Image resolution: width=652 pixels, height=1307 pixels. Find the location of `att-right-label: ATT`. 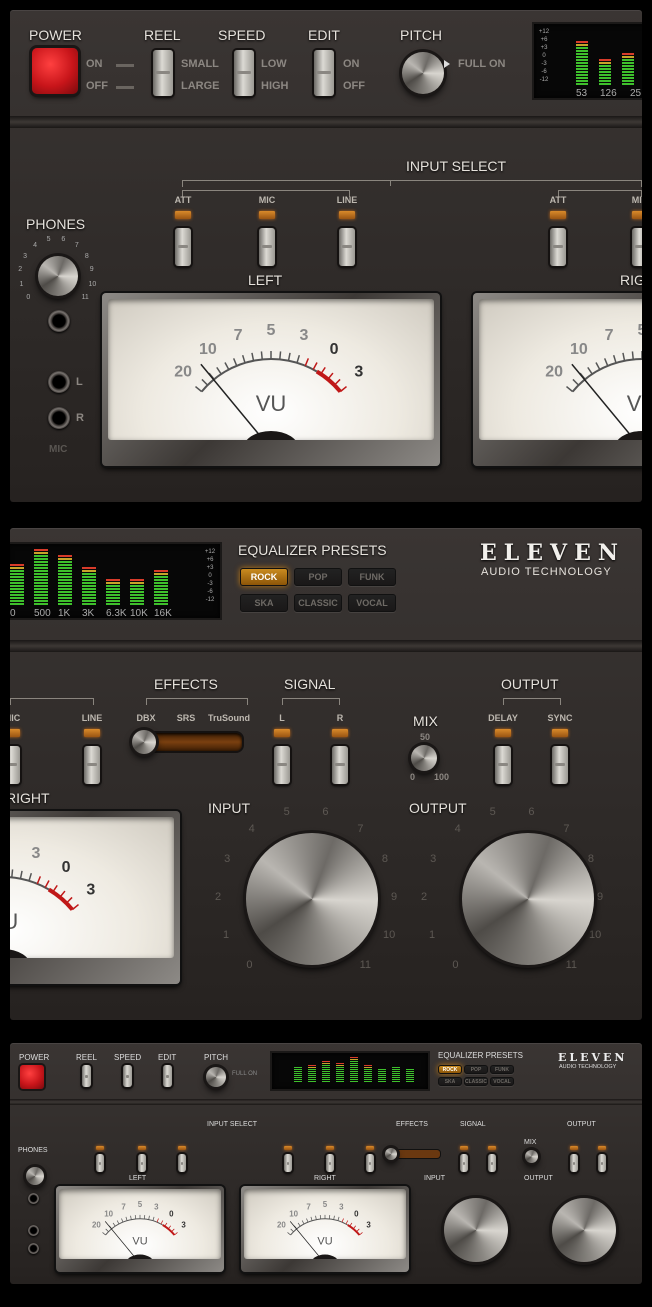

att-right-label: ATT is located at coordinates (558, 200).